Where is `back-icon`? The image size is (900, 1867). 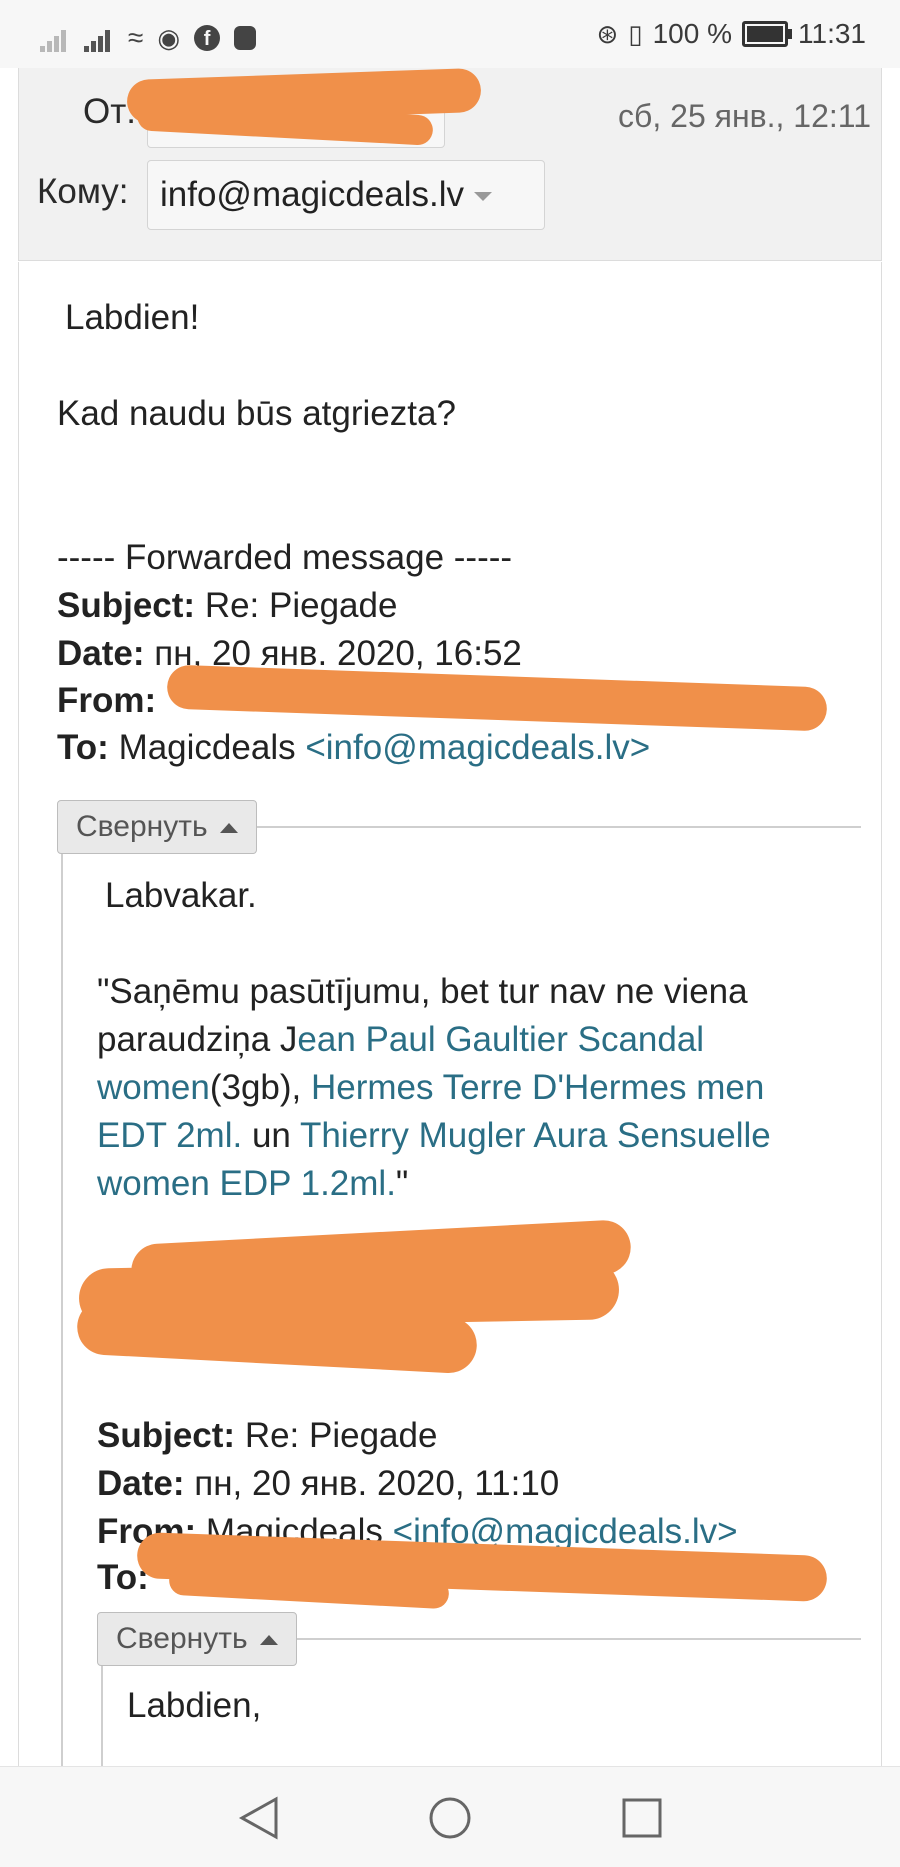
back-icon is located at coordinates (259, 1818).